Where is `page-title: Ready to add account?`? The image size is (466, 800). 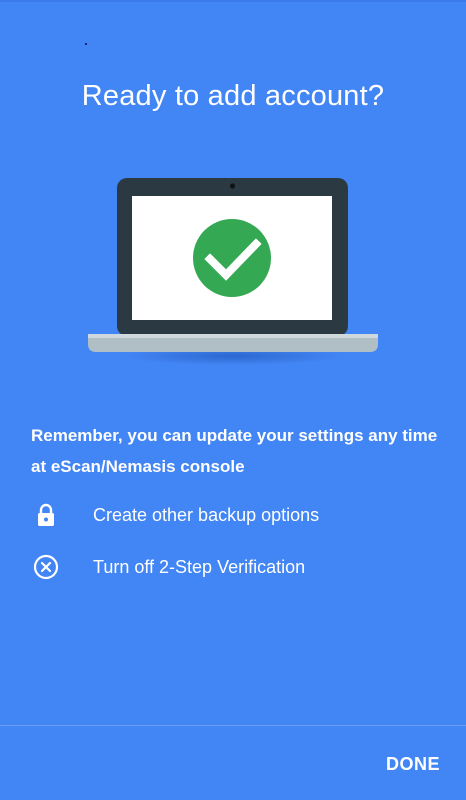 page-title: Ready to add account? is located at coordinates (233, 96).